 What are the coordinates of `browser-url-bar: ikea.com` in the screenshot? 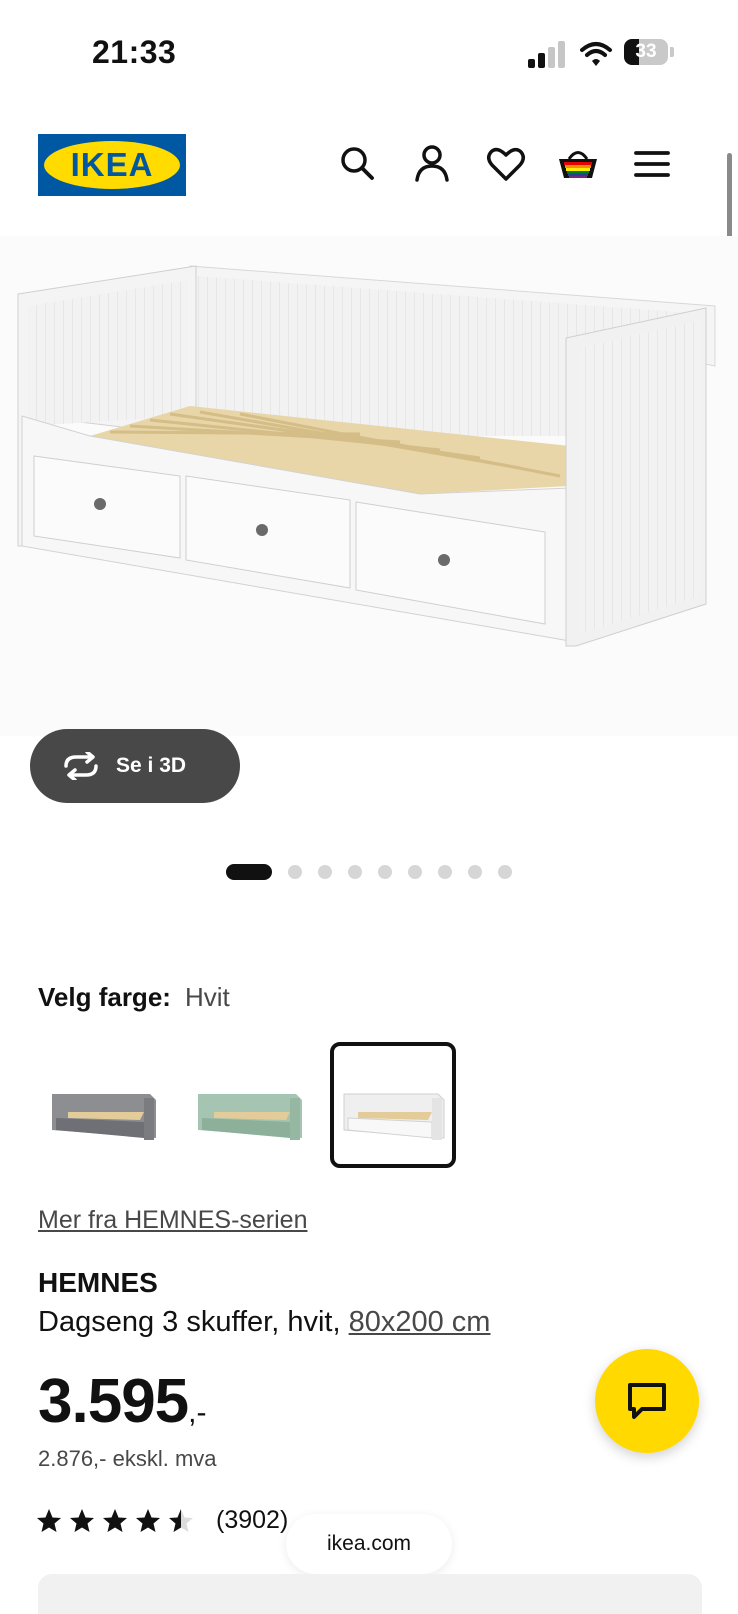 It's located at (369, 1544).